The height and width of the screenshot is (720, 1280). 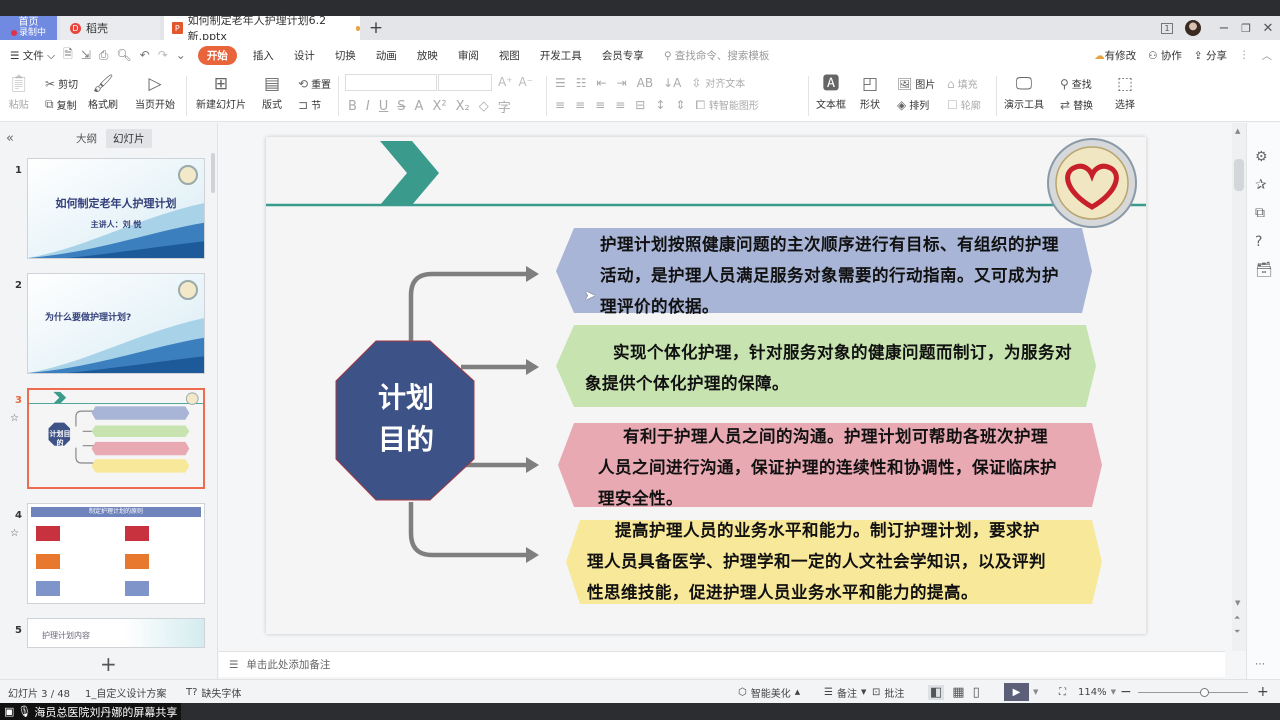 What do you see at coordinates (19, 91) in the screenshot?
I see `paste-button: 📋︎ 粘贴` at bounding box center [19, 91].